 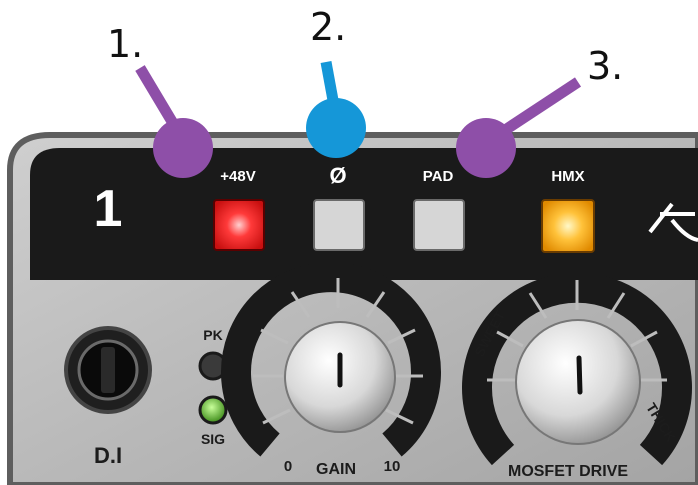 I want to click on signal-led, so click(x=213, y=410).